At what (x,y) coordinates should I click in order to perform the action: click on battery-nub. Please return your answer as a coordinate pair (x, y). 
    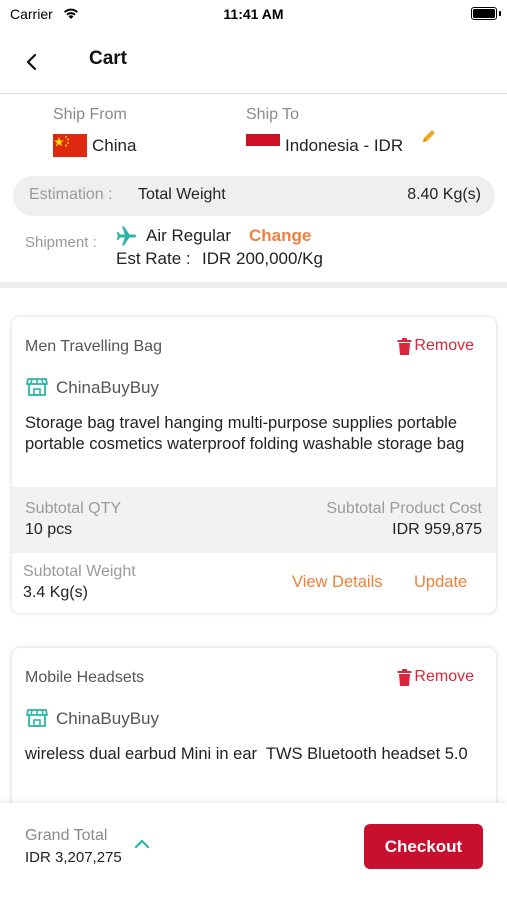
    Looking at the image, I should click on (500, 13).